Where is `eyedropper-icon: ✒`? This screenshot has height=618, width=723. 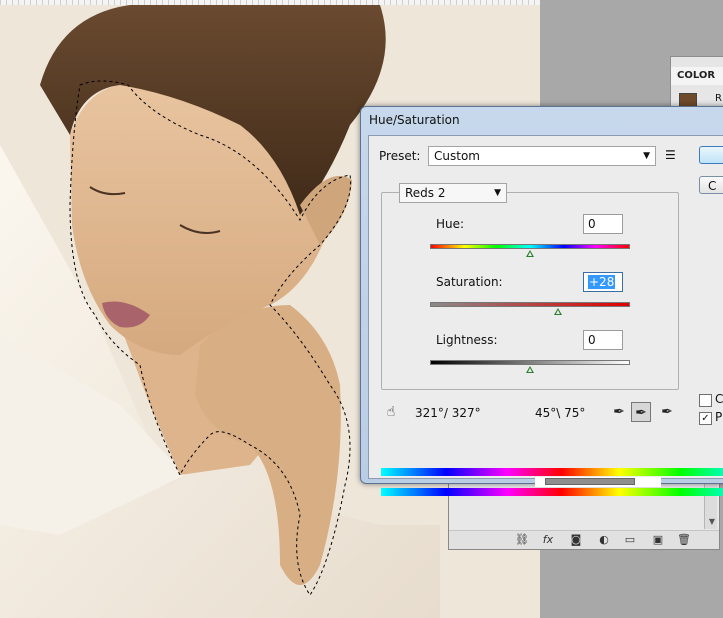
eyedropper-icon: ✒ is located at coordinates (619, 412).